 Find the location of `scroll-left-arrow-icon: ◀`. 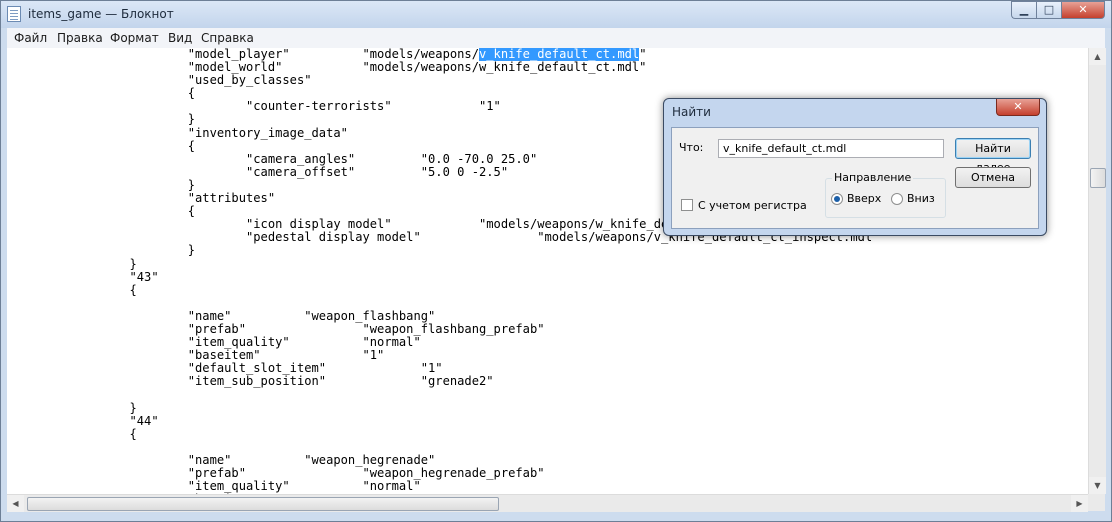

scroll-left-arrow-icon: ◀ is located at coordinates (15, 503).